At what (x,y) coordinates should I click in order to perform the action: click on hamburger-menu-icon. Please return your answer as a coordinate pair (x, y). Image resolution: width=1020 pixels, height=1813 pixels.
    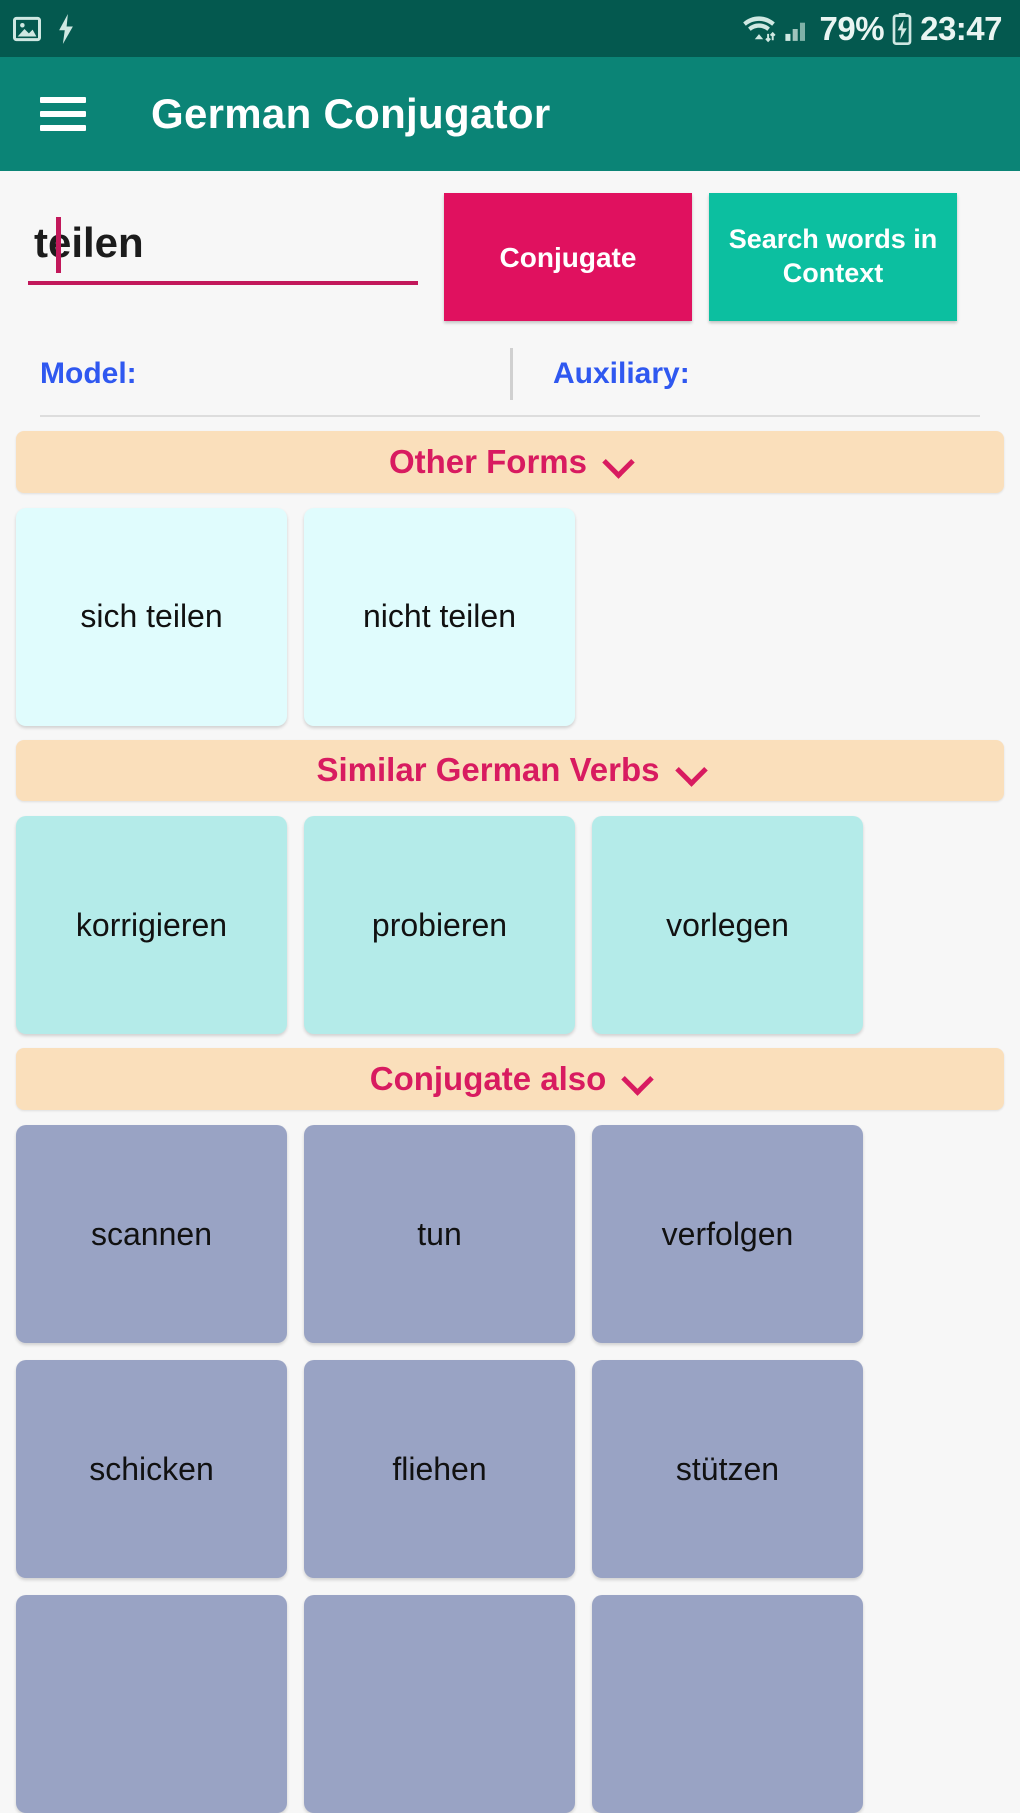
    Looking at the image, I should click on (63, 114).